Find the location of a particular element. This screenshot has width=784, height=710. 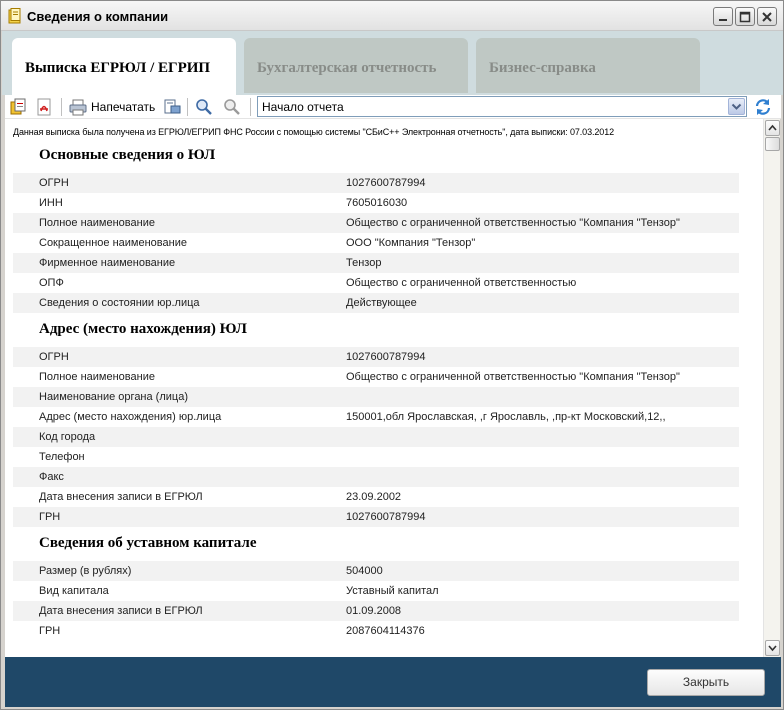

maximize-button is located at coordinates (745, 16).